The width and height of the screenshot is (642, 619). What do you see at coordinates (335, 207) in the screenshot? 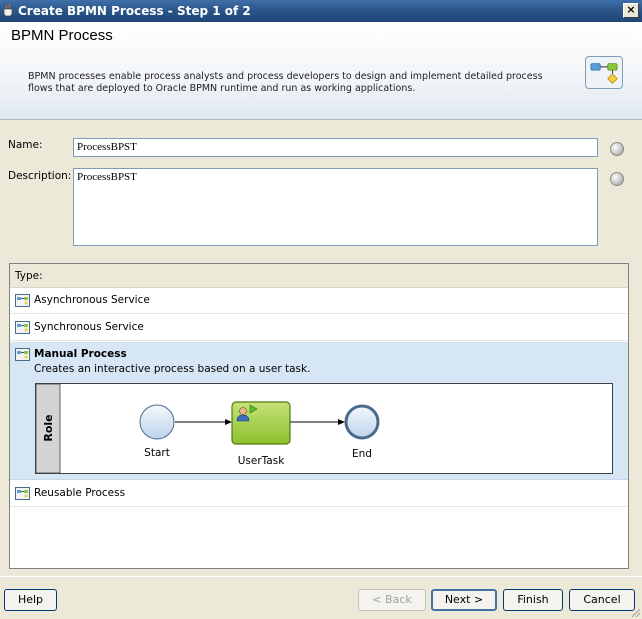
I see `description-textarea: ProcessBPST` at bounding box center [335, 207].